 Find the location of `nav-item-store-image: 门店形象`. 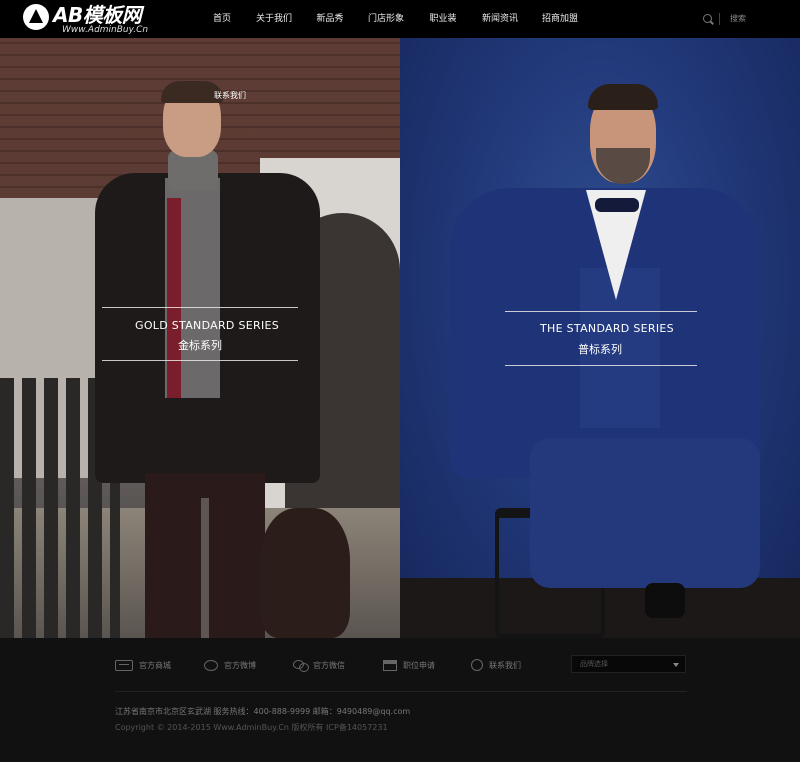

nav-item-store-image: 门店形象 is located at coordinates (386, 19).